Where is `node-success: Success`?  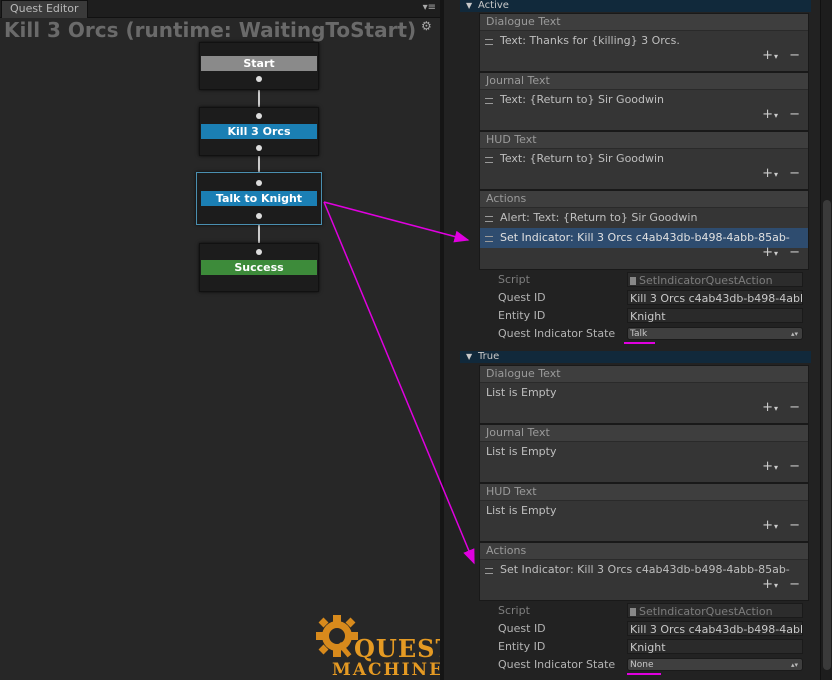 node-success: Success is located at coordinates (259, 267).